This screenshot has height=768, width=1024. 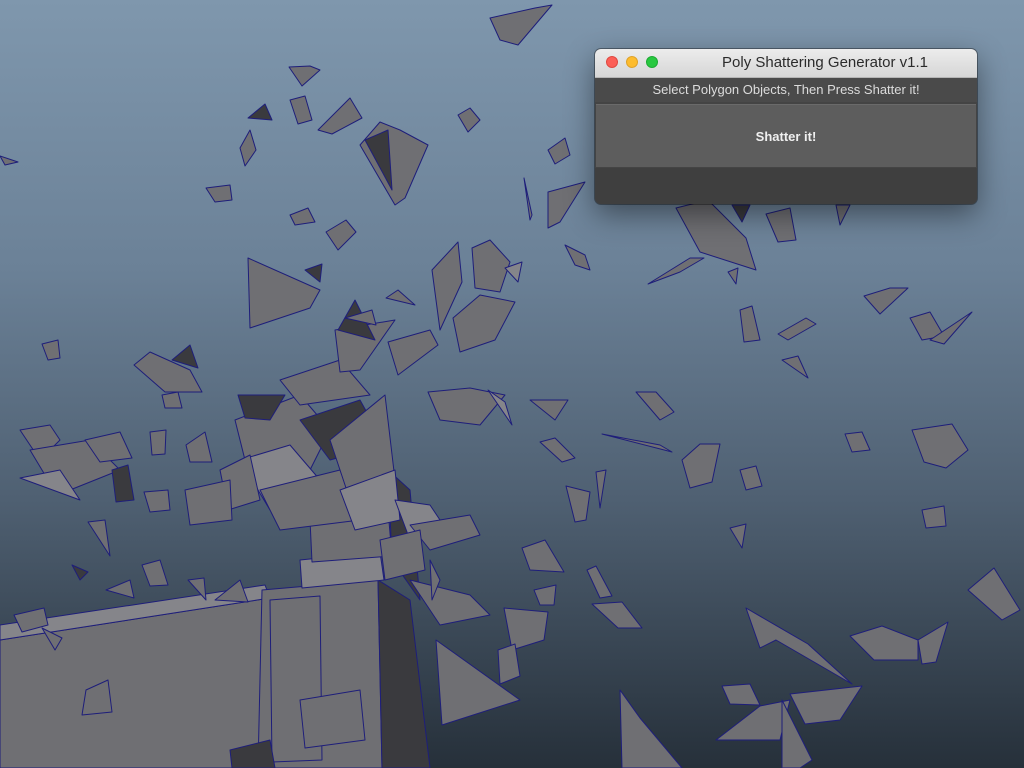 I want to click on title-bar: Poly Shattering Generator v1.1, so click(x=786, y=63).